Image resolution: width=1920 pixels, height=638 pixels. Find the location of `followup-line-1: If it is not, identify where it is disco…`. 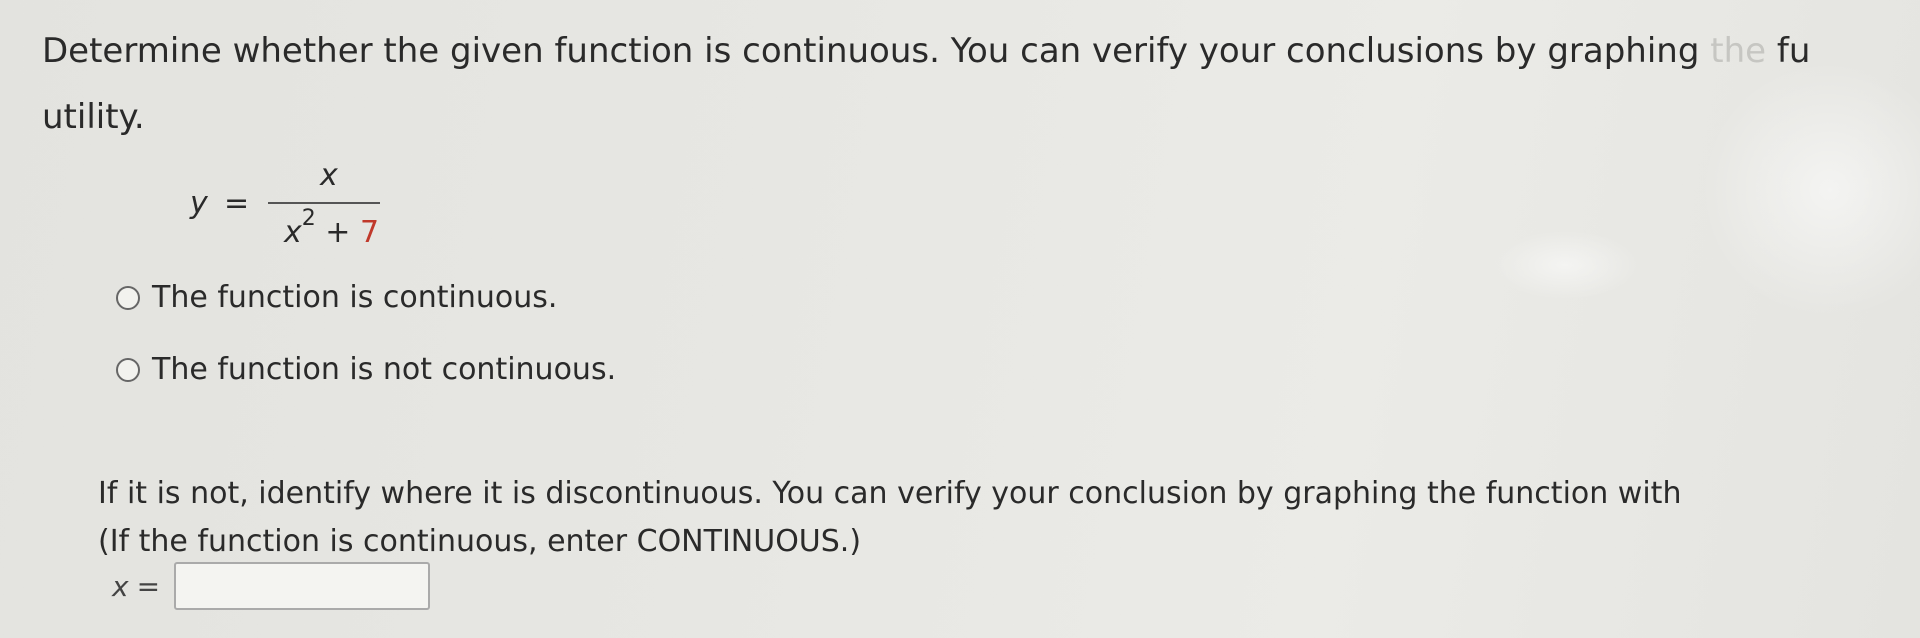

followup-line-1: If it is not, identify where it is disco… is located at coordinates (890, 493).